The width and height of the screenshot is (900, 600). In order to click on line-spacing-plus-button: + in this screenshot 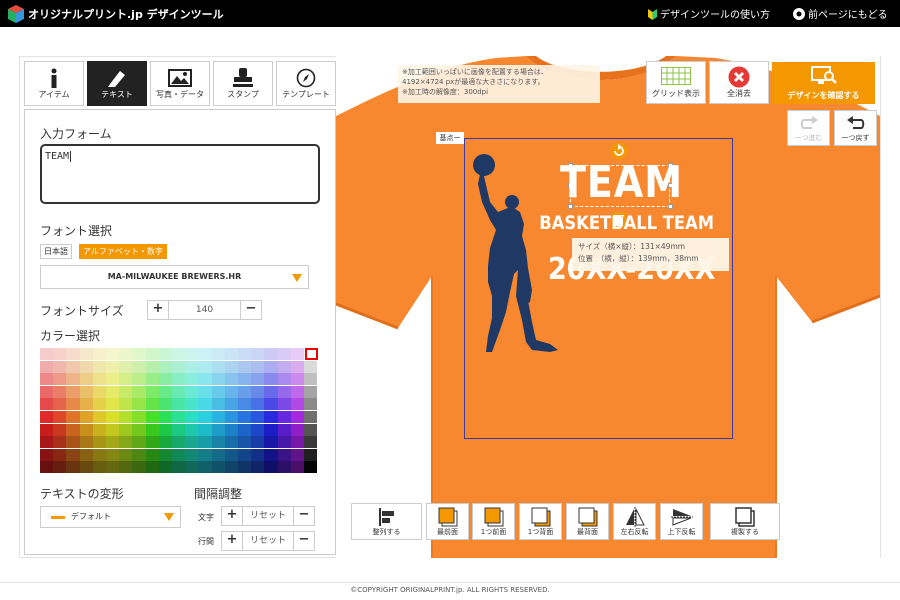, I will do `click(232, 541)`.